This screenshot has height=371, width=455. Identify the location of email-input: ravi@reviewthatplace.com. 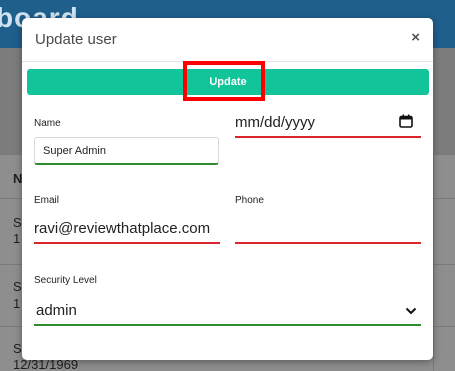
(122, 228).